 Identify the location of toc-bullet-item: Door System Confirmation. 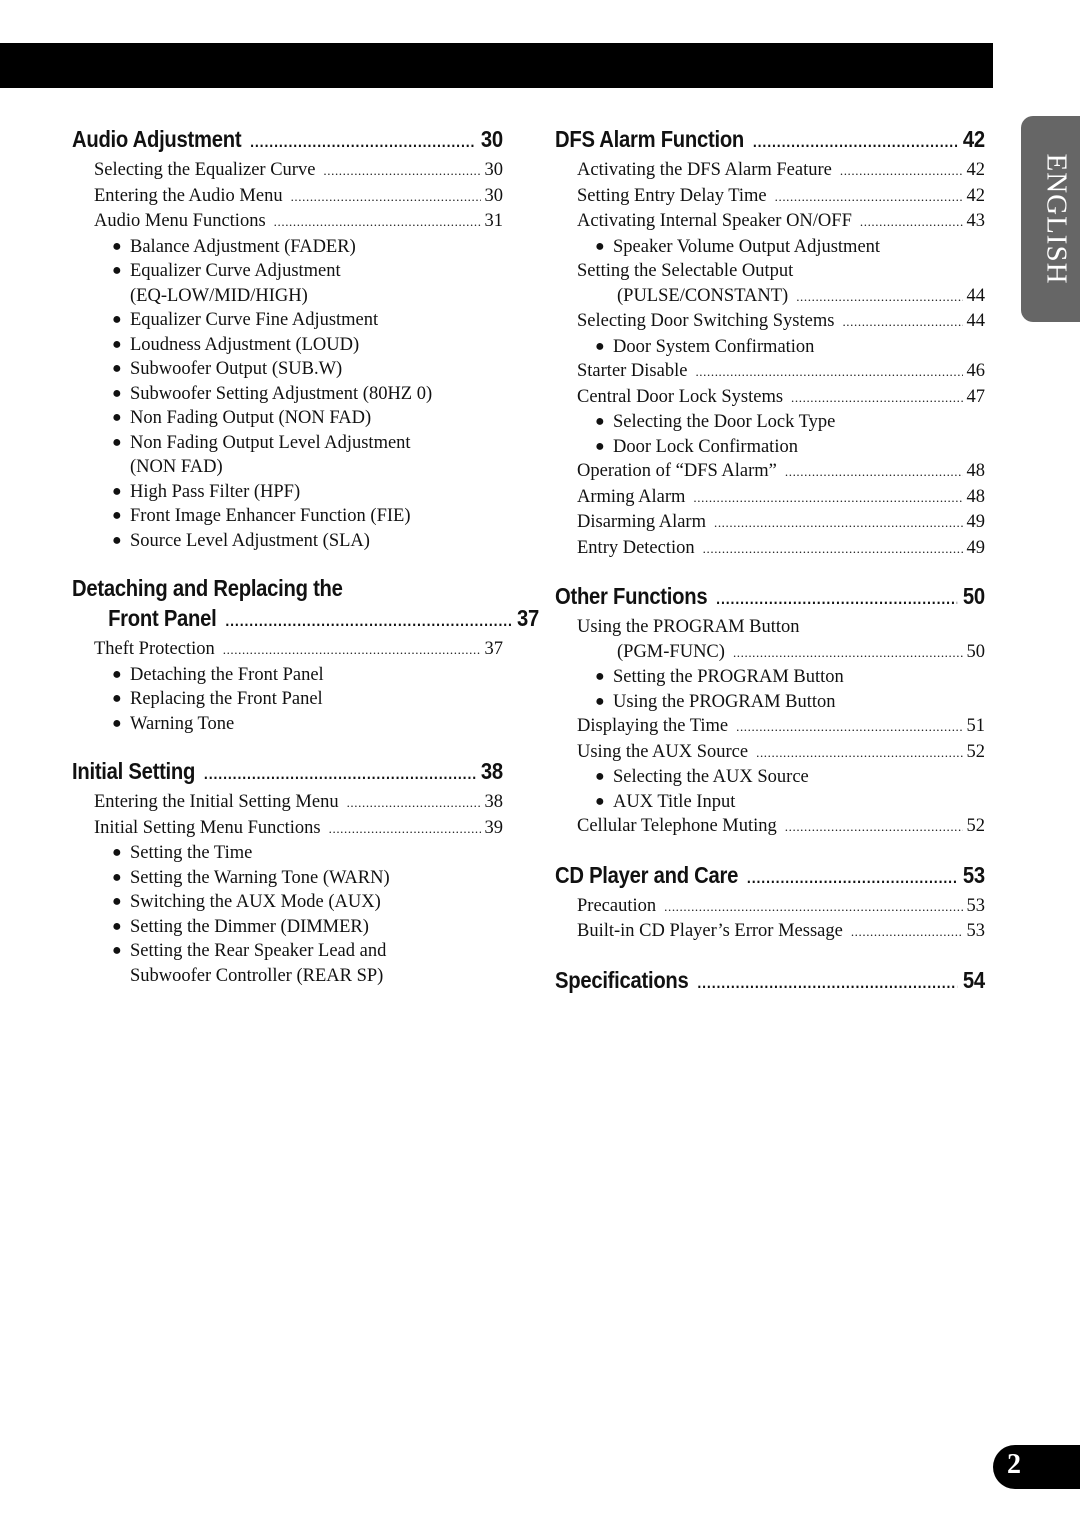
(770, 347).